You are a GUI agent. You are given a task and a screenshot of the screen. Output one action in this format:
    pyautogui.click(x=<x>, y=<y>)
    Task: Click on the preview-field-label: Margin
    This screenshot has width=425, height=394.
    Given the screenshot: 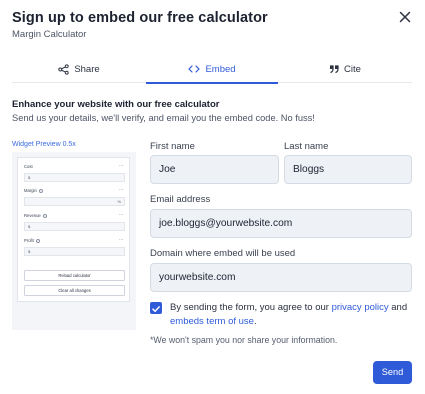 What is the action you would take?
    pyautogui.click(x=33, y=190)
    